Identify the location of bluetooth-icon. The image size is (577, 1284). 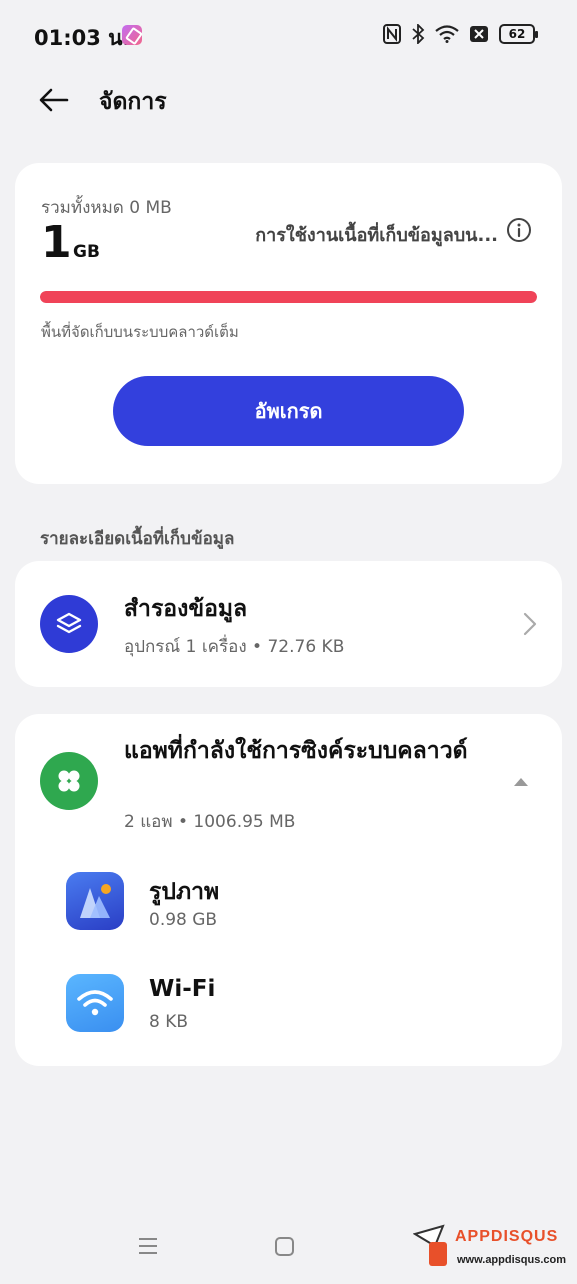
(418, 34).